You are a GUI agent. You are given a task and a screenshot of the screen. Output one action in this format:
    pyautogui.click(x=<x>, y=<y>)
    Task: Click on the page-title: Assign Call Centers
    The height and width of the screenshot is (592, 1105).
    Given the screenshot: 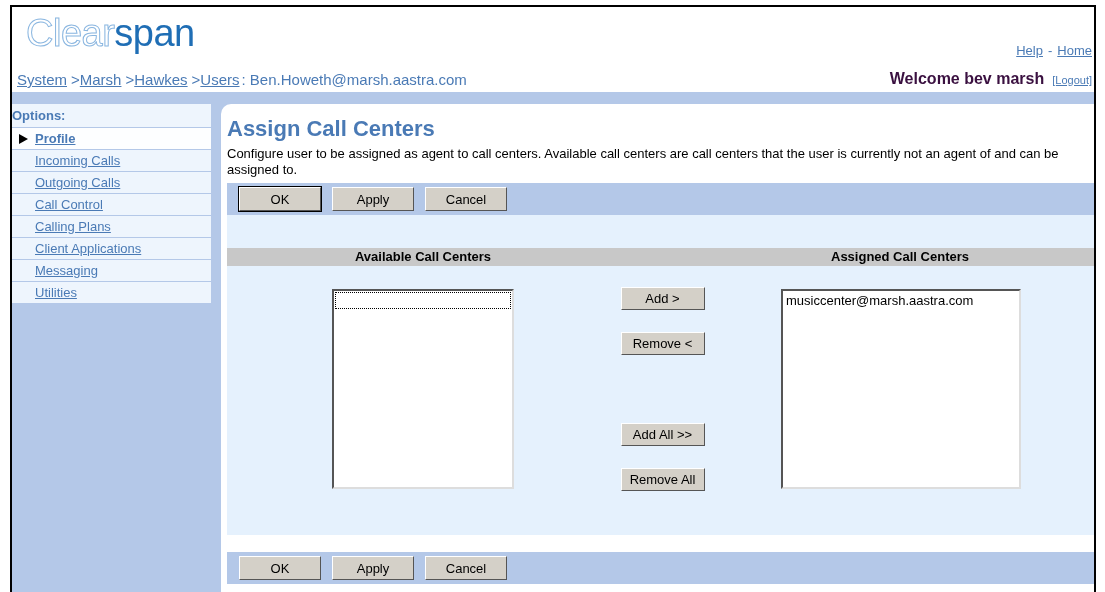 What is the action you would take?
    pyautogui.click(x=331, y=129)
    